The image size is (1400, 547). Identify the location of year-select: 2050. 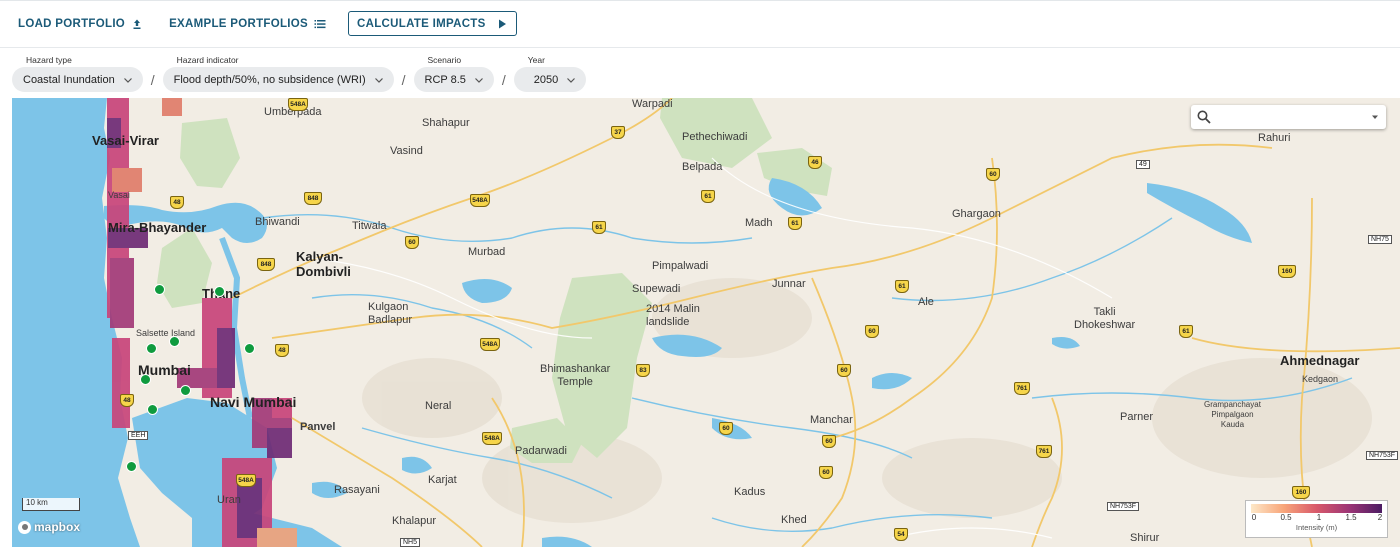
(550, 79).